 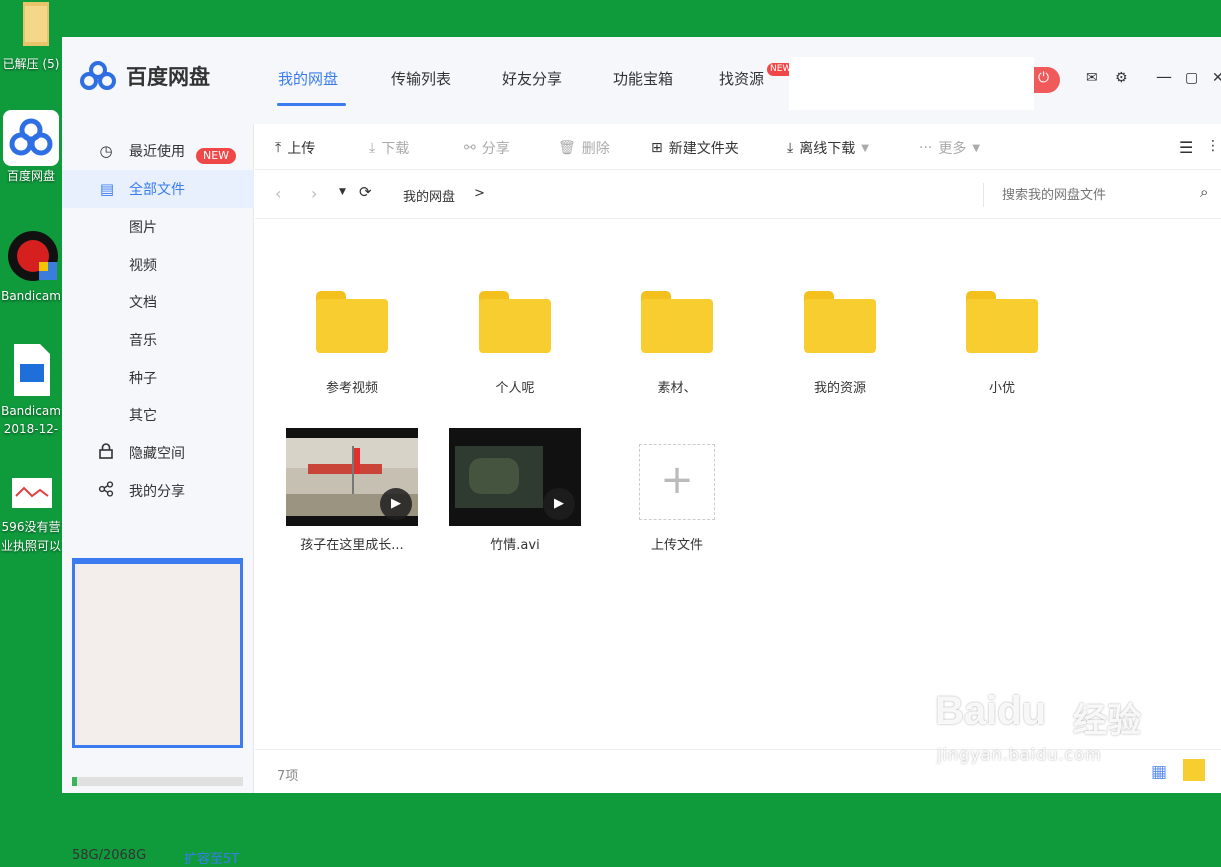 What do you see at coordinates (738, 771) in the screenshot?
I see `status-bar: 7项 ▦` at bounding box center [738, 771].